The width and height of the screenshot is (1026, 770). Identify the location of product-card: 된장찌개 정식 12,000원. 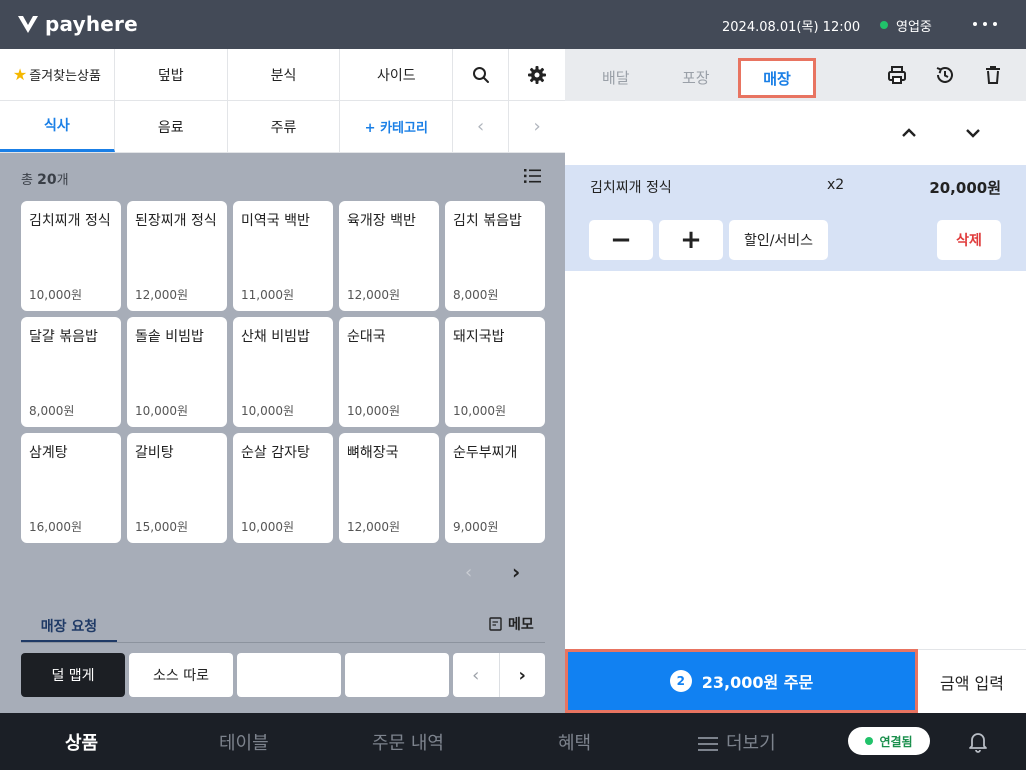
(177, 256).